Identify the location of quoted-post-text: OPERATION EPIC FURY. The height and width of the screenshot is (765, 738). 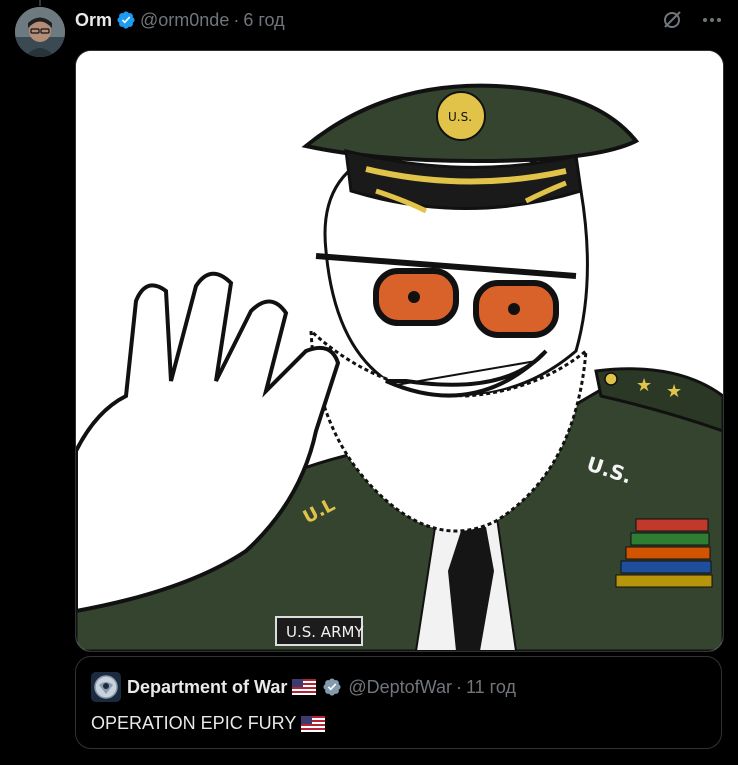
(194, 723).